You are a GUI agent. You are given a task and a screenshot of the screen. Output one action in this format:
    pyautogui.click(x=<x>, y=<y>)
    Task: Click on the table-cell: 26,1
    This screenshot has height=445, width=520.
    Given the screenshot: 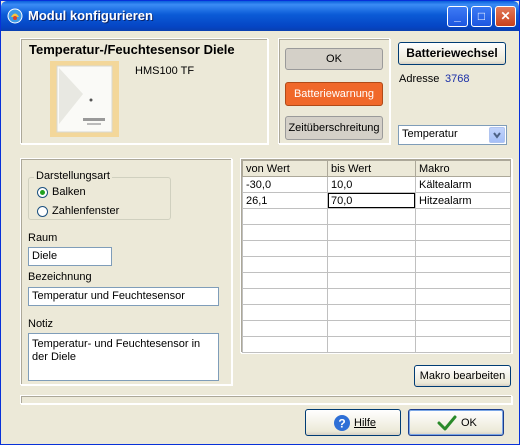 What is the action you would take?
    pyautogui.click(x=285, y=200)
    